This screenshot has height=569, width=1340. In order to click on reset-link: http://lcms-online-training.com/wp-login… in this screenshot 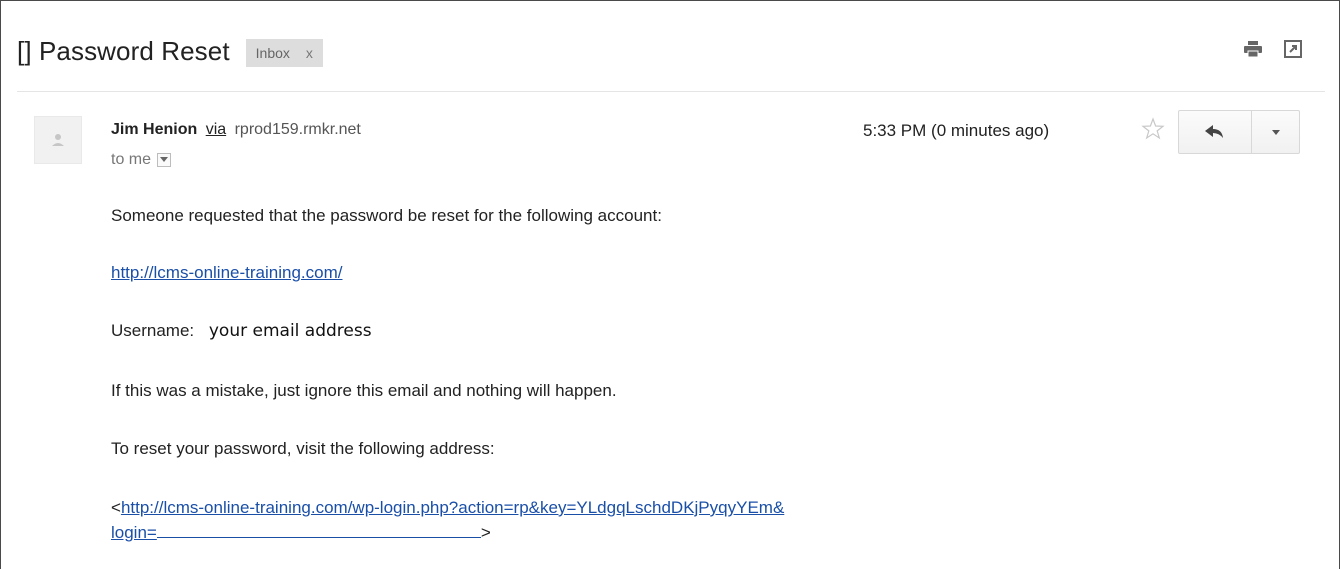, I will do `click(452, 507)`.